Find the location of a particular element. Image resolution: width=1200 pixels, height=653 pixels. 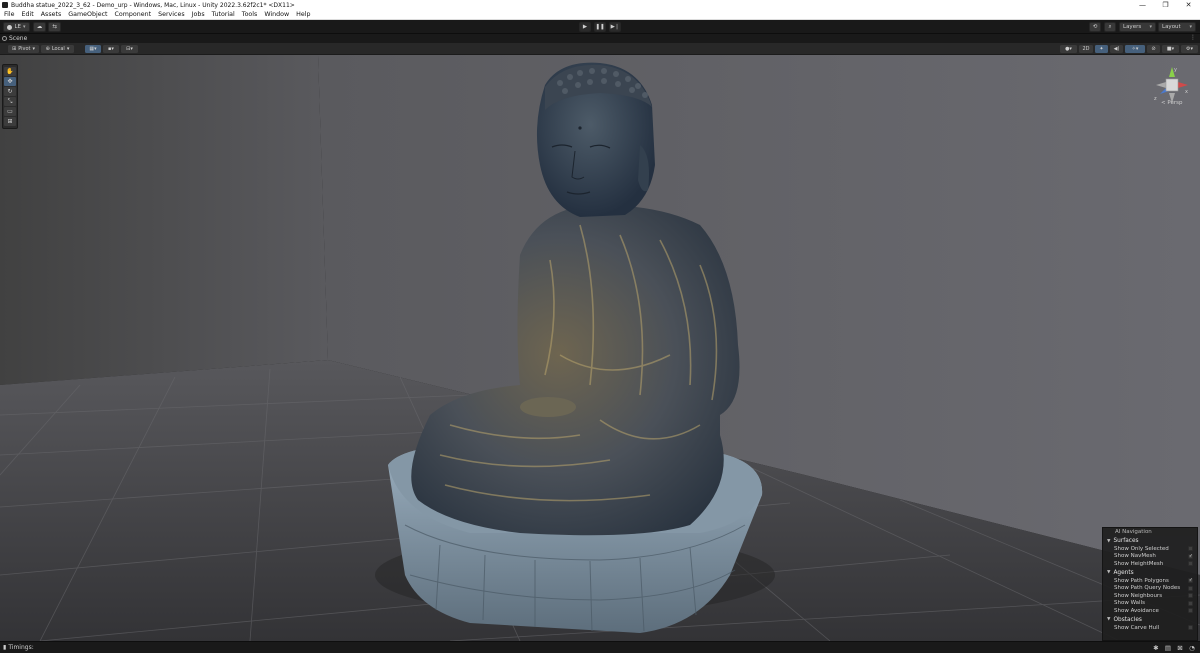

rotate-tool-icon: ↻ is located at coordinates (10, 91).